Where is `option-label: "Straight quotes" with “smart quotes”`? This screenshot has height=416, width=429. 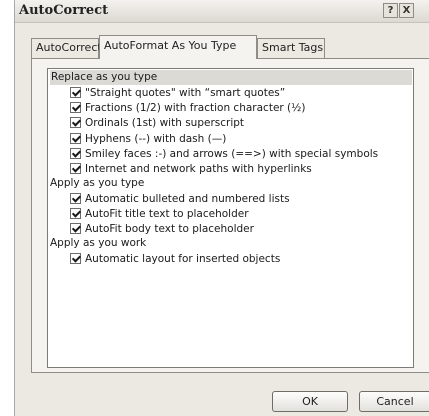 option-label: "Straight quotes" with “smart quotes” is located at coordinates (185, 92).